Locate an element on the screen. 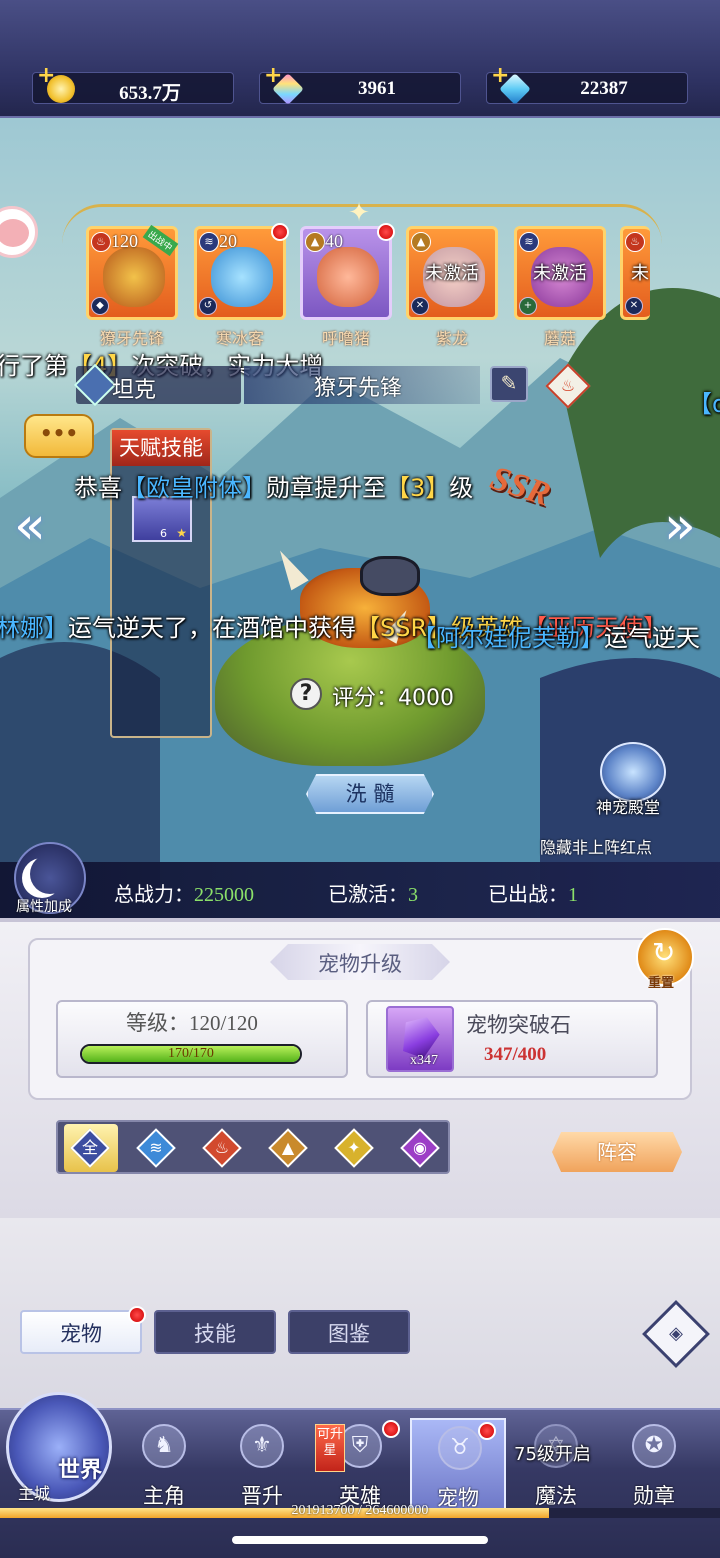 This screenshot has height=1558, width=720. upgrade-title: 宠物升级 is located at coordinates (360, 964).